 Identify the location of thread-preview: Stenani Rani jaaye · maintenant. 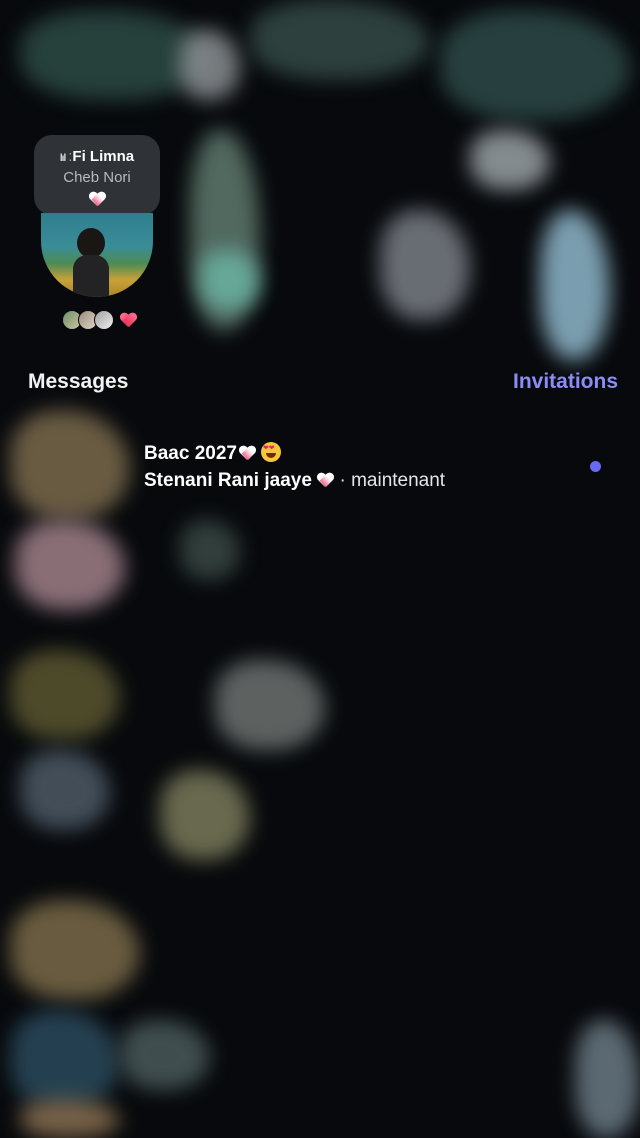
(295, 480).